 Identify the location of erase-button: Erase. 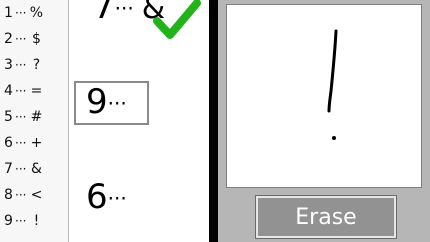
(326, 217).